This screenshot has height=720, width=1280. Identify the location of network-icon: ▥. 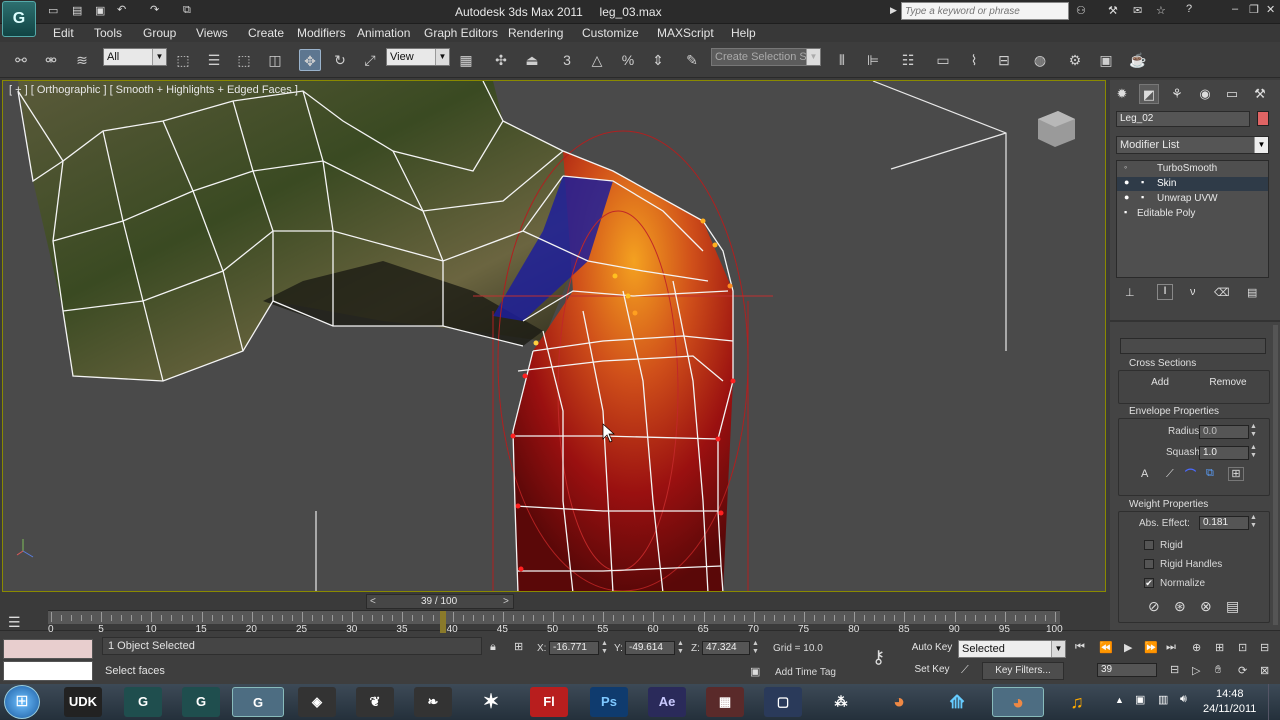
(1163, 699).